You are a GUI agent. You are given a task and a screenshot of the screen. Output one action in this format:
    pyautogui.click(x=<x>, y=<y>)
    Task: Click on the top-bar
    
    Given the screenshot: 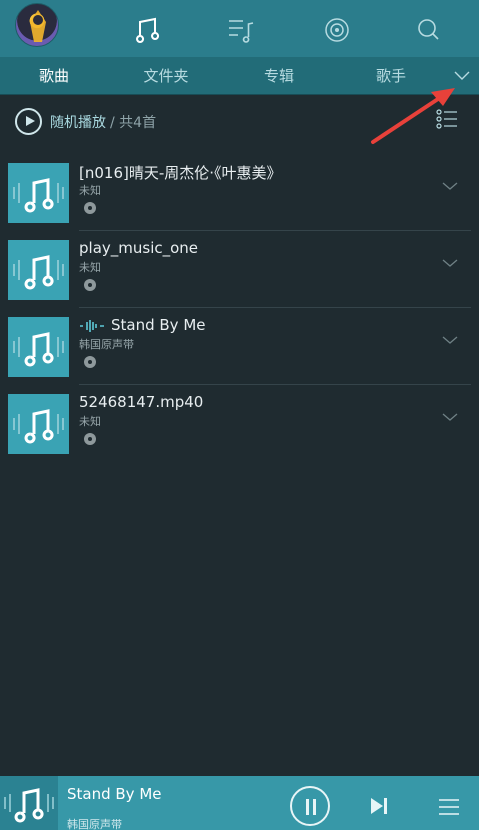 What is the action you would take?
    pyautogui.click(x=239, y=28)
    